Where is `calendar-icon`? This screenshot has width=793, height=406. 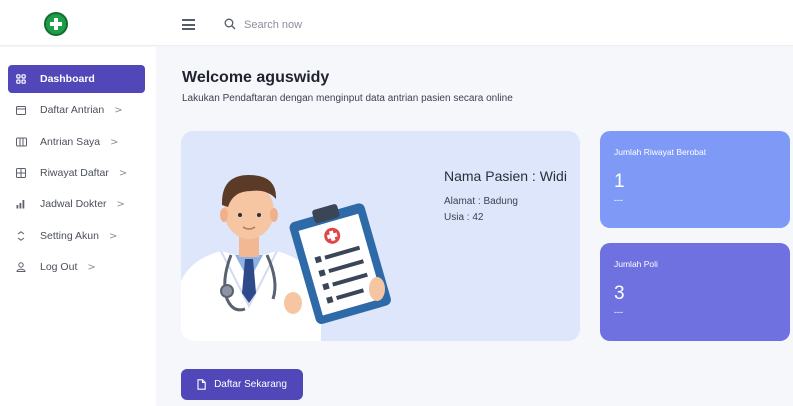
calendar-icon is located at coordinates (26, 110).